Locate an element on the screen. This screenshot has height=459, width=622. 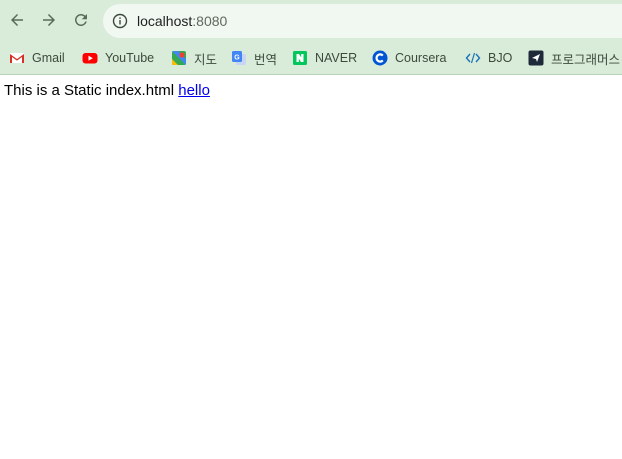
bookmark-bjo: BJO is located at coordinates (488, 58).